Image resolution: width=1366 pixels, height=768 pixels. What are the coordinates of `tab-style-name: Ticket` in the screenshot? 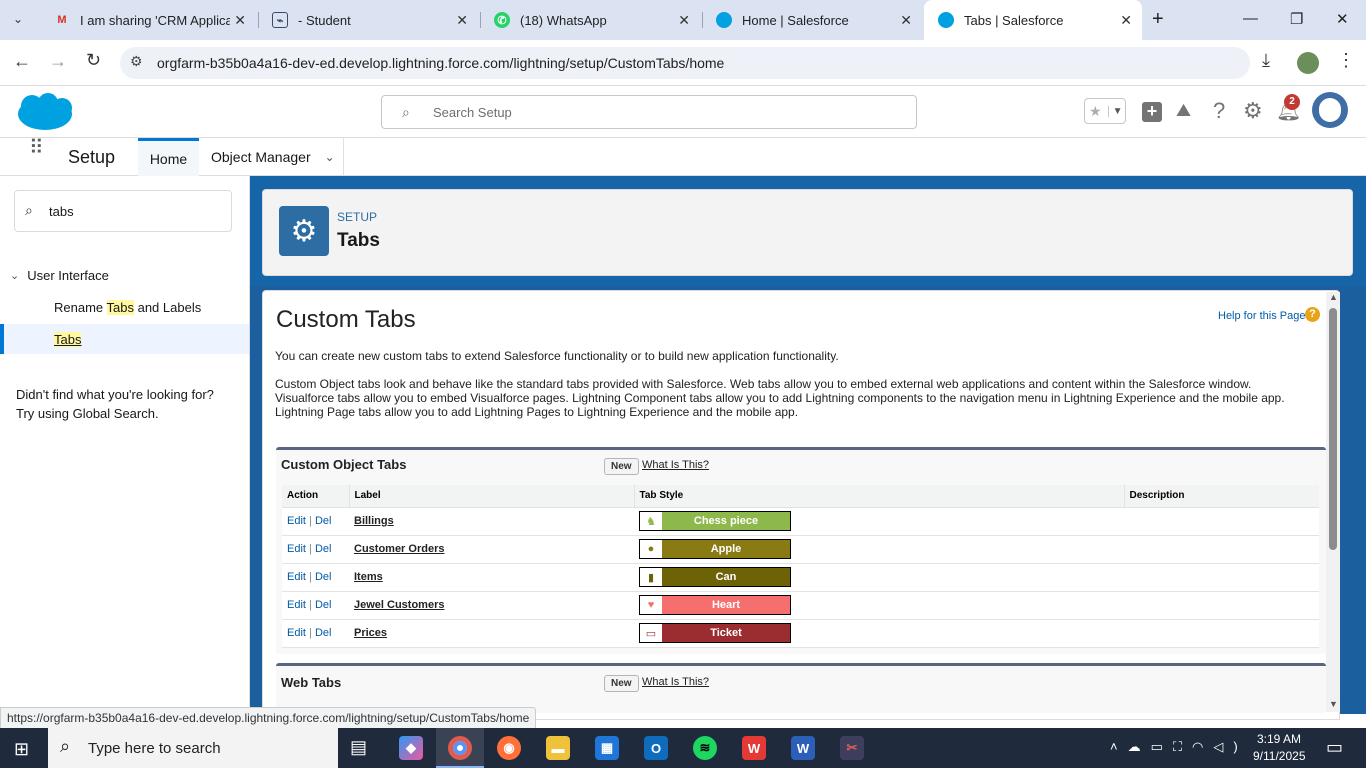 It's located at (726, 633).